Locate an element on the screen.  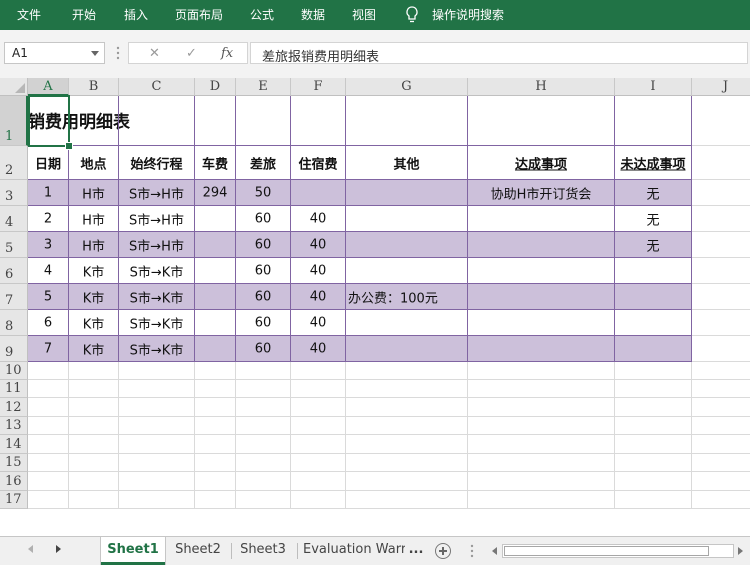
cell-d5 is located at coordinates (215, 245).